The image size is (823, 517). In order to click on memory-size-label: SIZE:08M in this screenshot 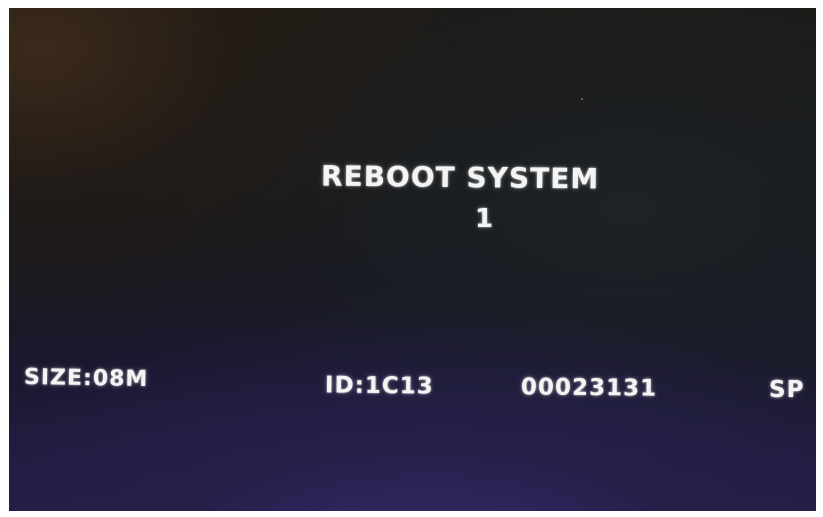, I will do `click(86, 378)`.